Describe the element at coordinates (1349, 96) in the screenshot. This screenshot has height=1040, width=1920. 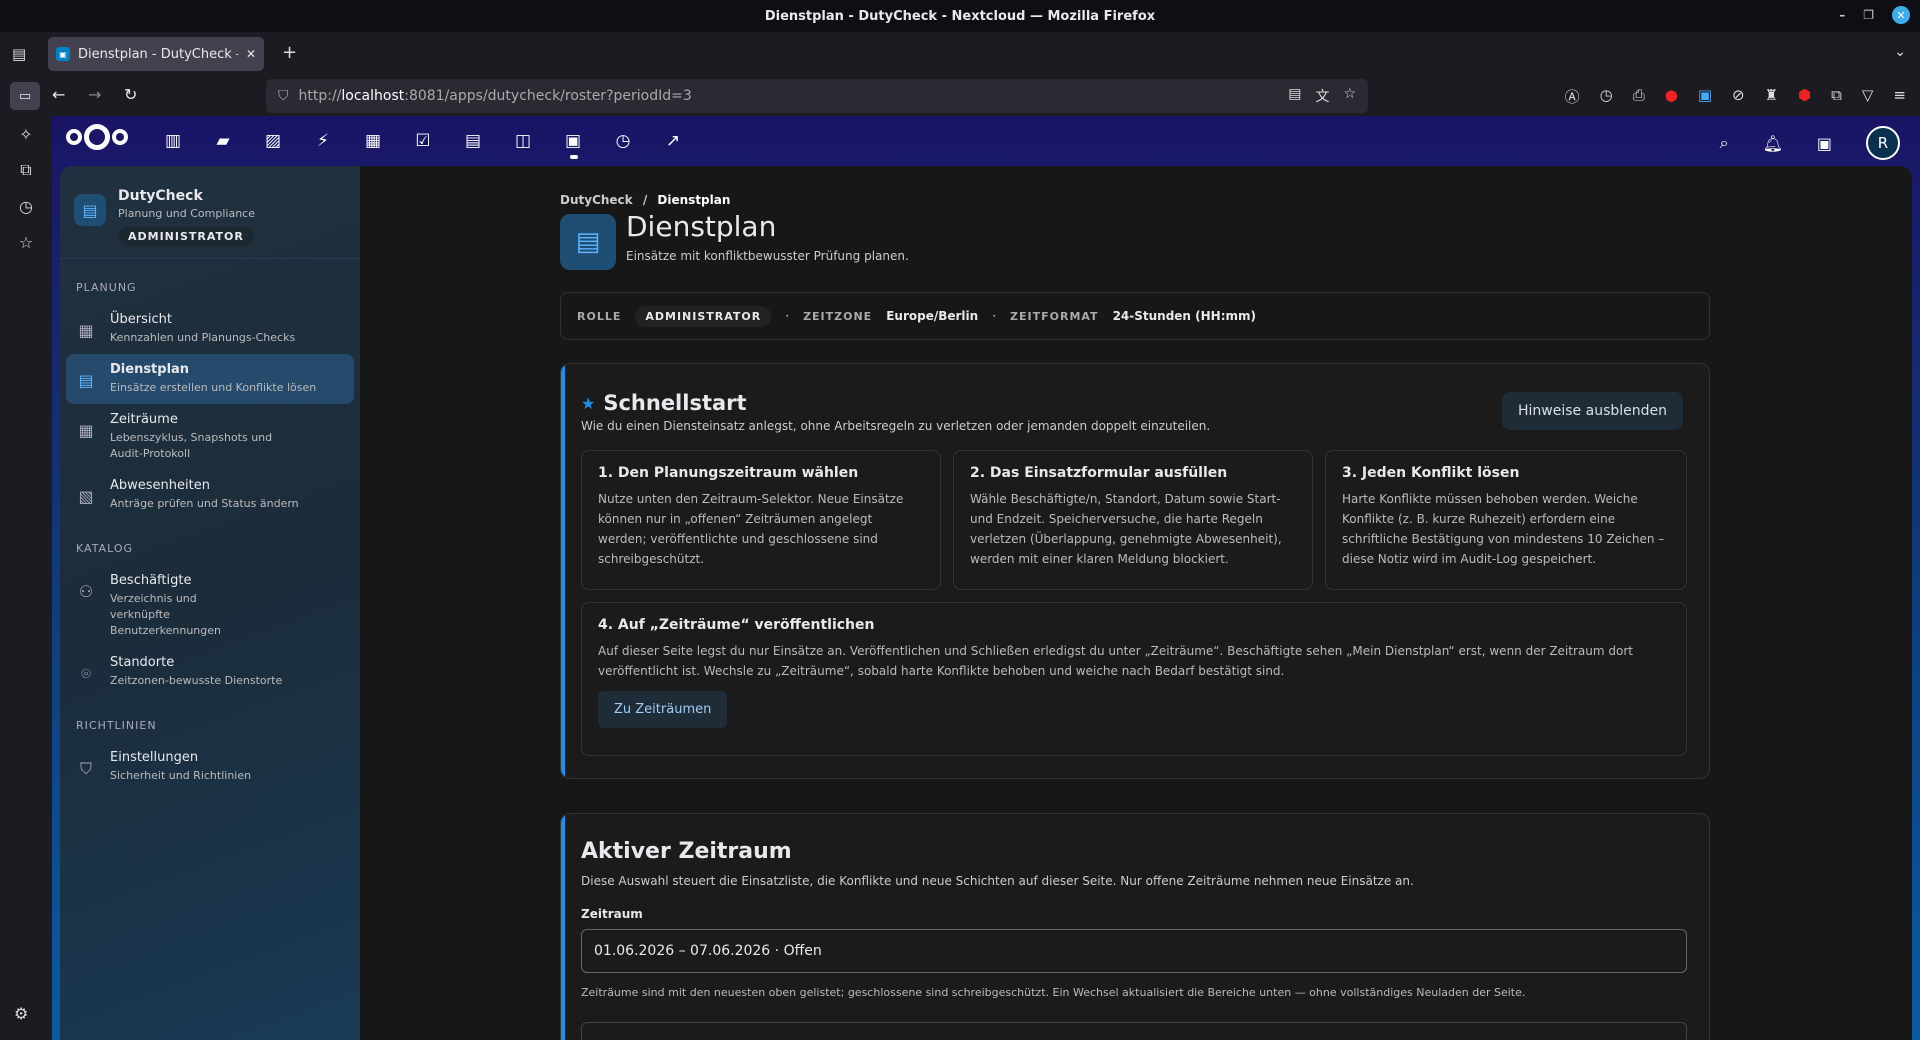
I see `bookmark-star-icon: ☆` at that location.